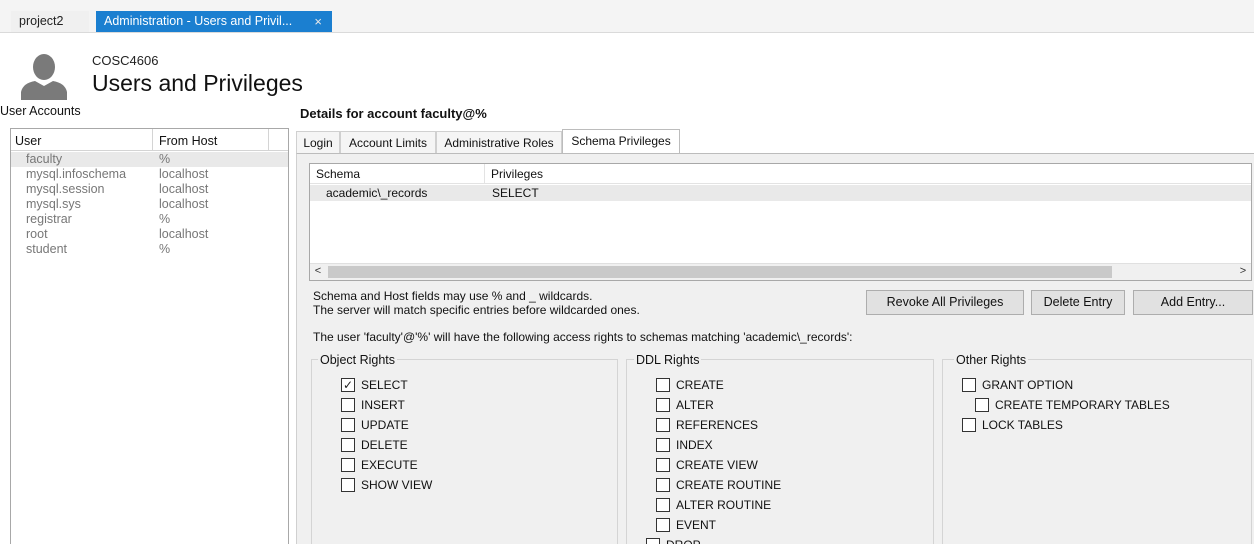 This screenshot has width=1254, height=544. What do you see at coordinates (149, 189) in the screenshot?
I see `table-row: mysql.session localhost` at bounding box center [149, 189].